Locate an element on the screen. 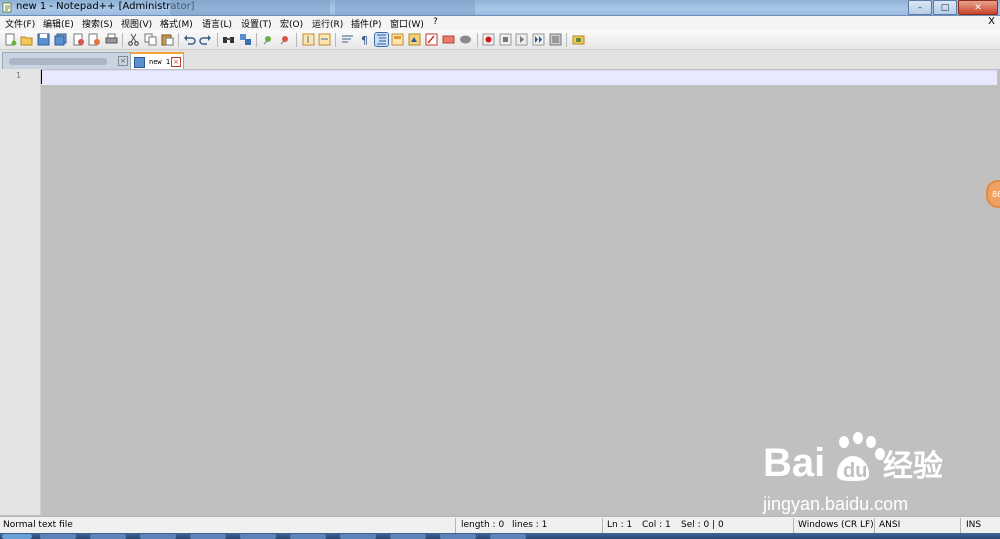 Image resolution: width=1000 pixels, height=539 pixels. status-col: Col : 1 is located at coordinates (656, 525).